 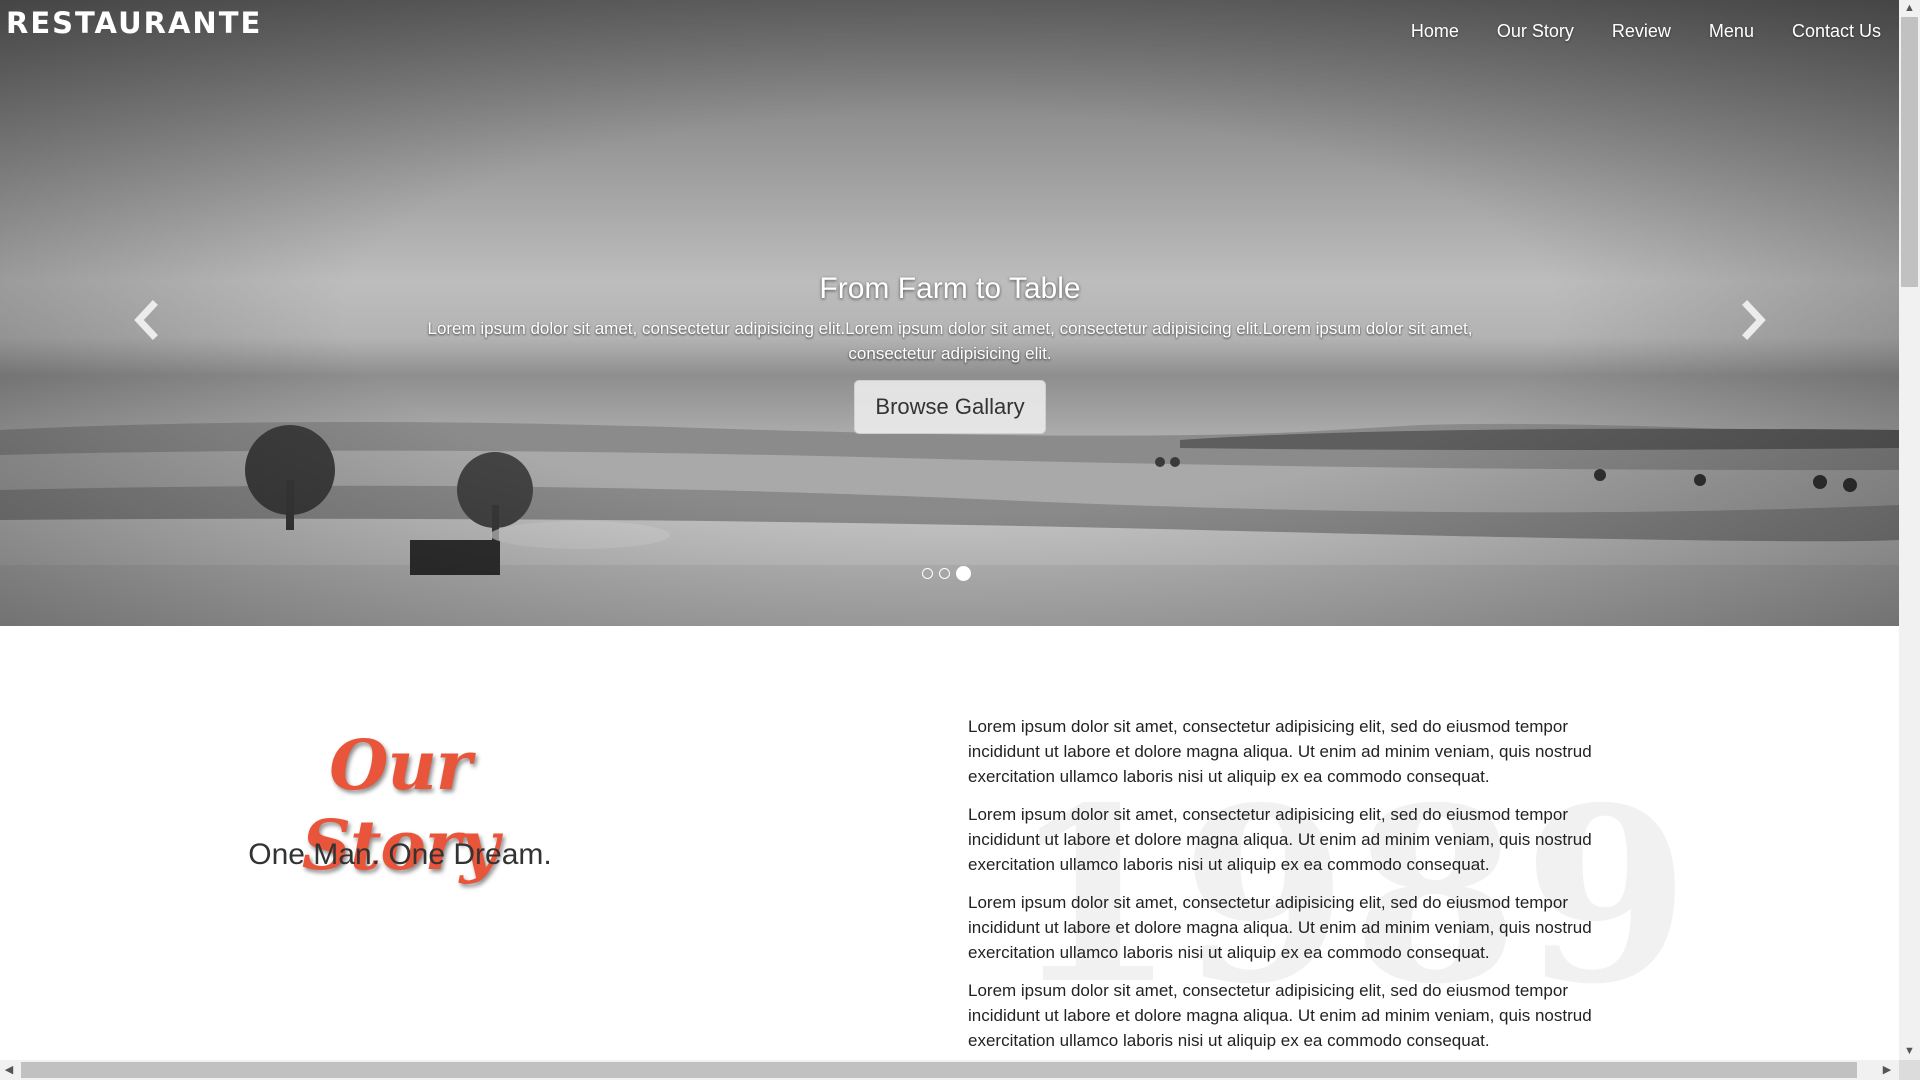 What do you see at coordinates (1909, 1051) in the screenshot?
I see `scroll-down-icon: ▼` at bounding box center [1909, 1051].